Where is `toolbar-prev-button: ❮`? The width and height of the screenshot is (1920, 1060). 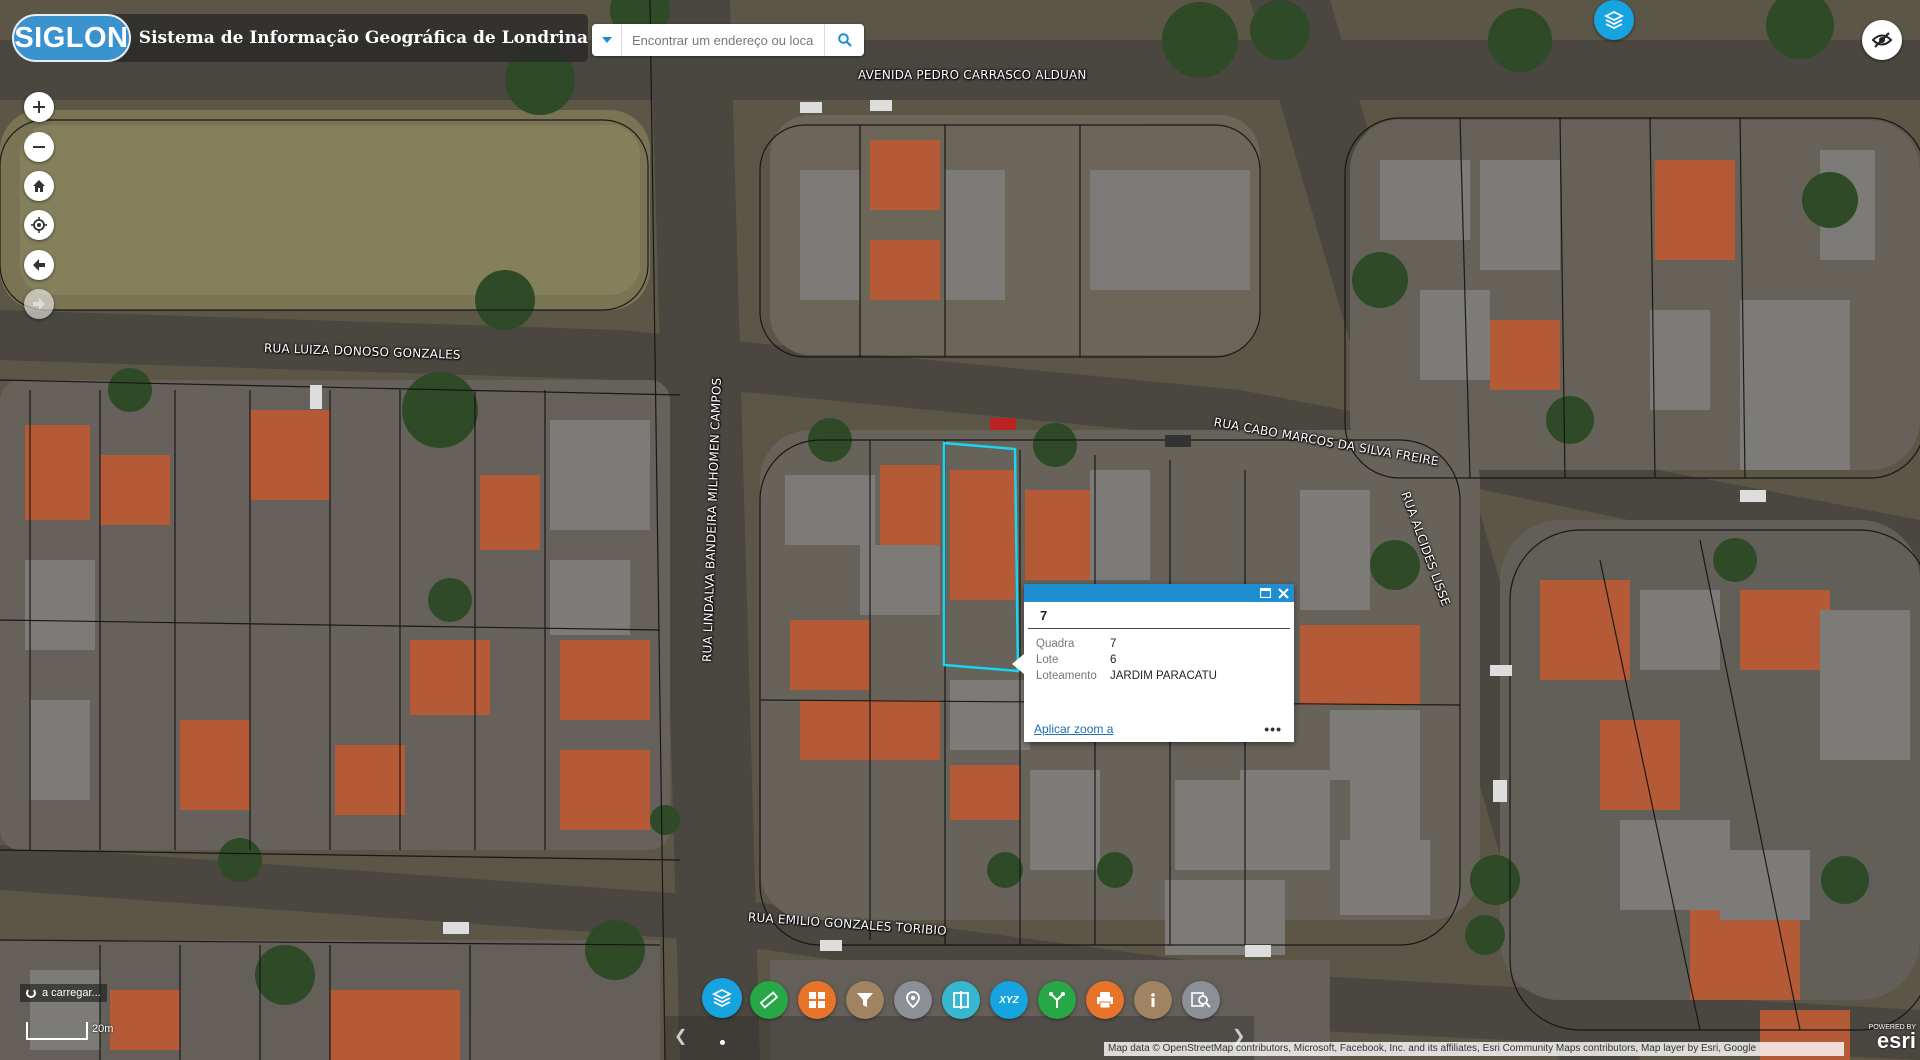
toolbar-prev-button: ❮ is located at coordinates (680, 1036).